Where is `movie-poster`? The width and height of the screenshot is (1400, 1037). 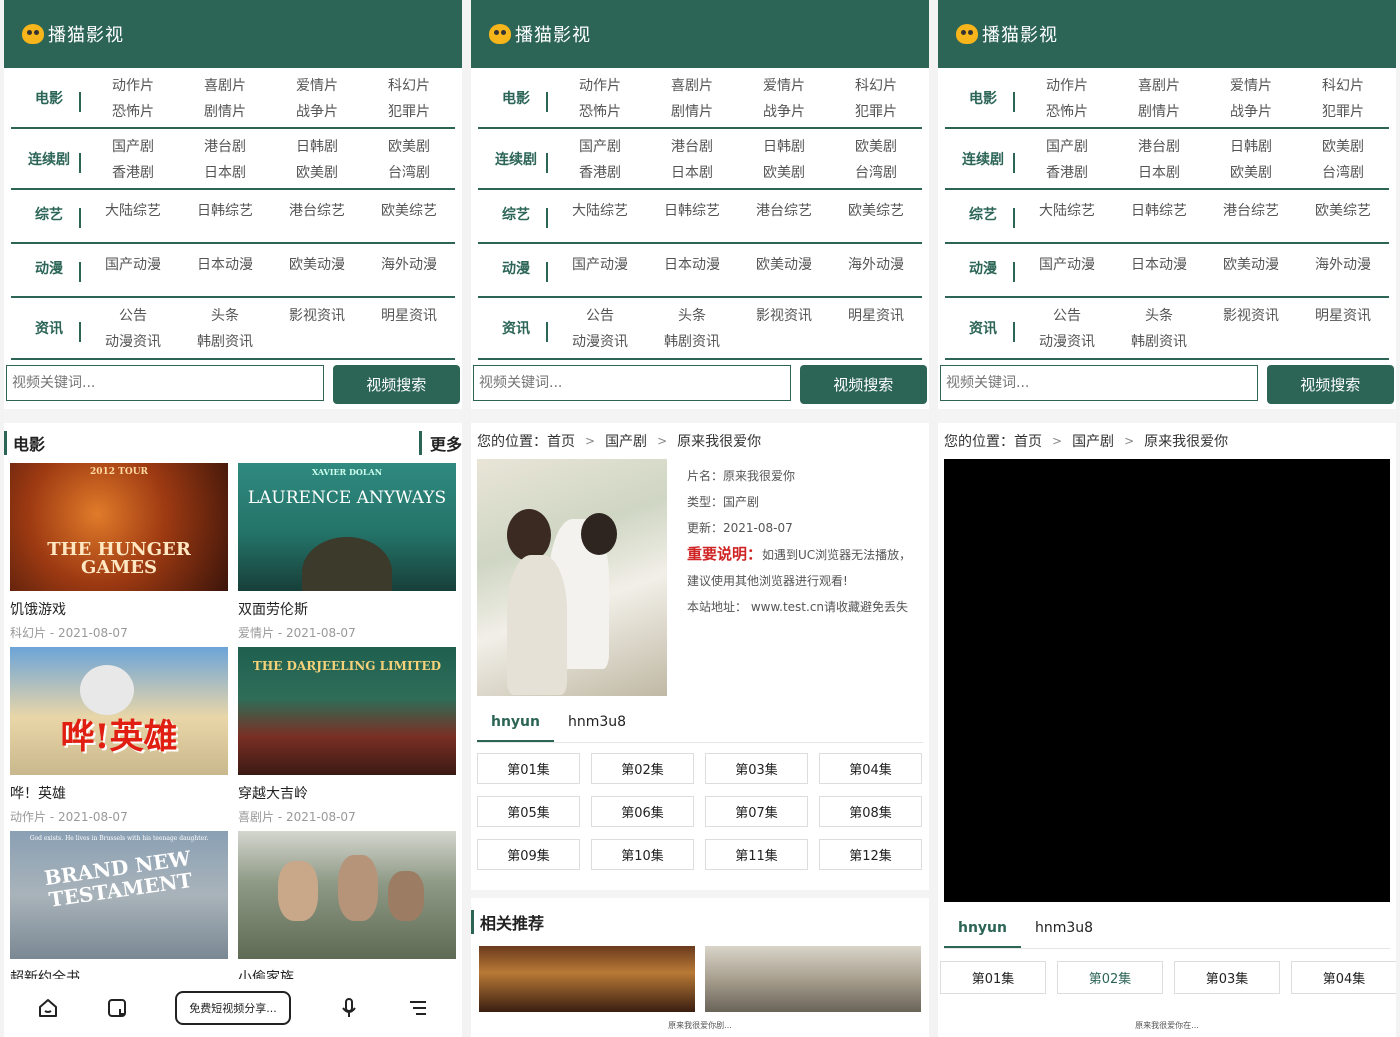 movie-poster is located at coordinates (347, 895).